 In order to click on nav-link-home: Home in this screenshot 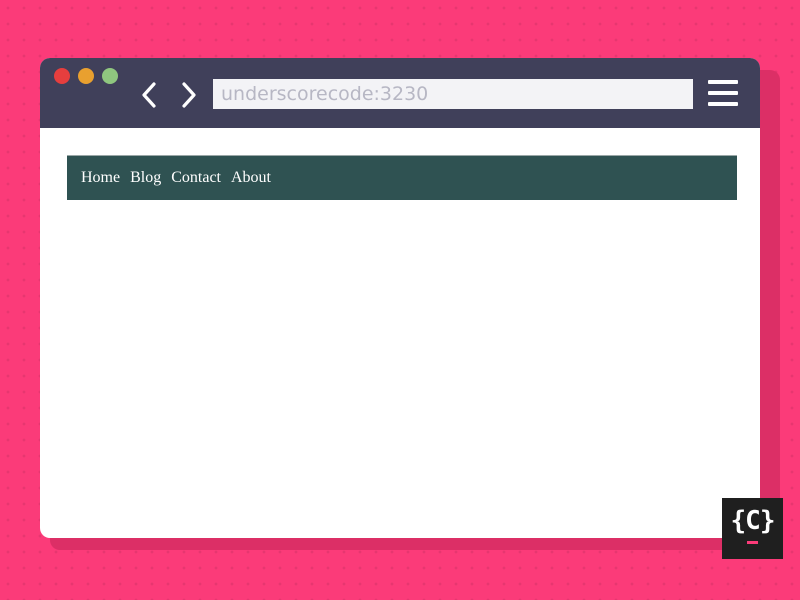, I will do `click(100, 177)`.